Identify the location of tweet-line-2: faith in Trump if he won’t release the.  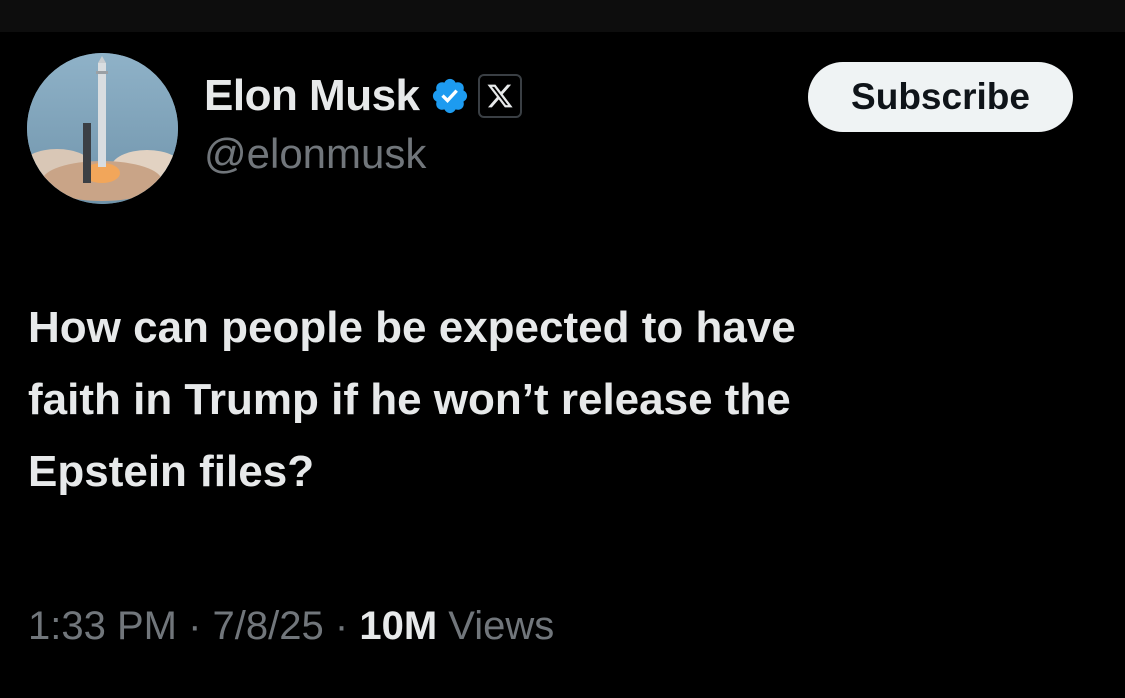
(409, 399).